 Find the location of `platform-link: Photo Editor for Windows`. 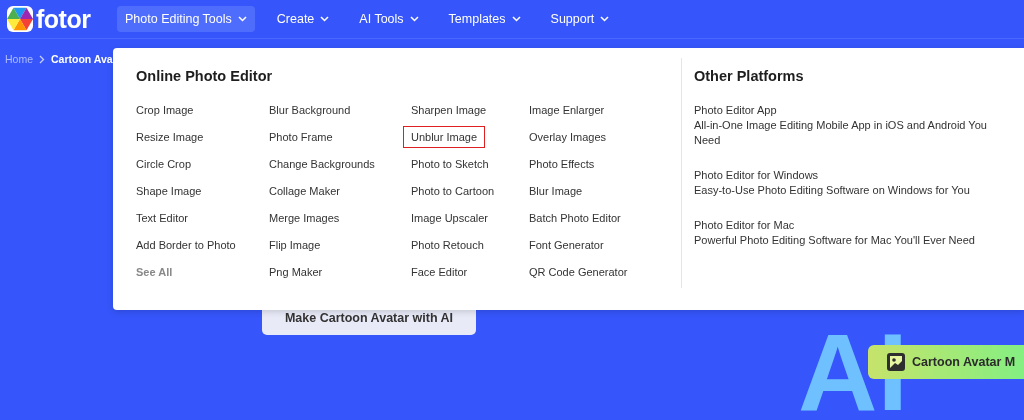

platform-link: Photo Editor for Windows is located at coordinates (850, 175).